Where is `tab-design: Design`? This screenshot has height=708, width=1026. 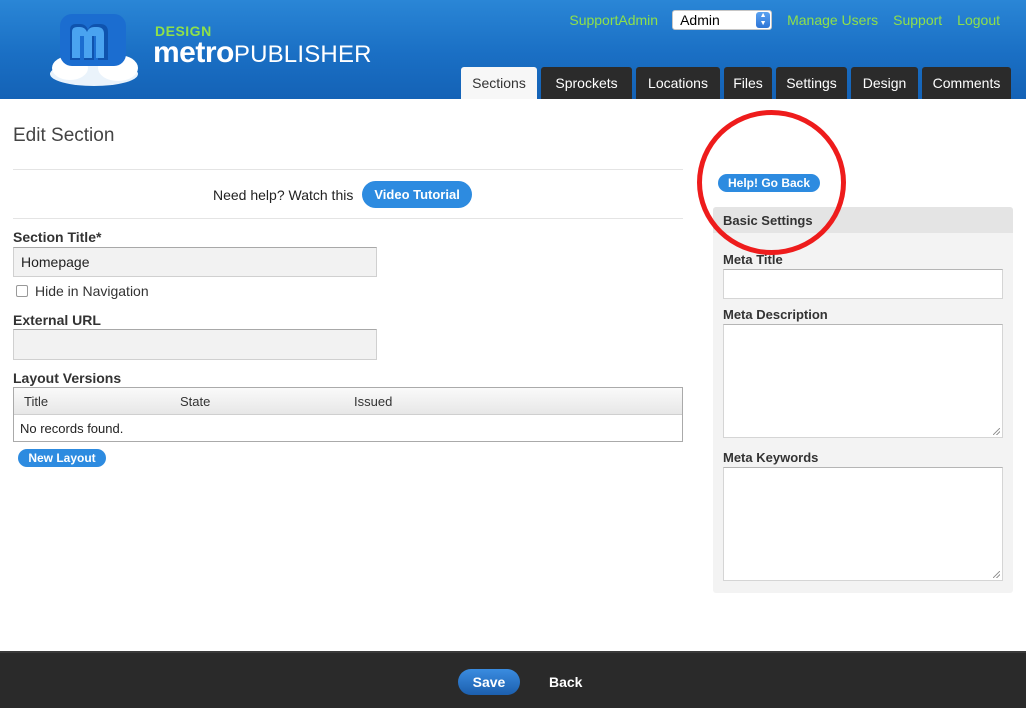 tab-design: Design is located at coordinates (884, 83).